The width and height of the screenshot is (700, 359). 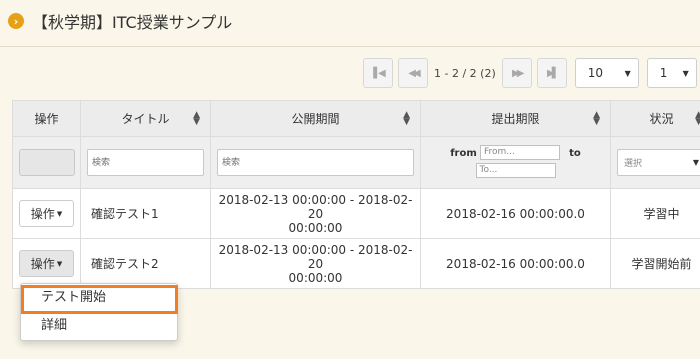 What do you see at coordinates (99, 326) in the screenshot?
I see `menu-item-details: 詳細` at bounding box center [99, 326].